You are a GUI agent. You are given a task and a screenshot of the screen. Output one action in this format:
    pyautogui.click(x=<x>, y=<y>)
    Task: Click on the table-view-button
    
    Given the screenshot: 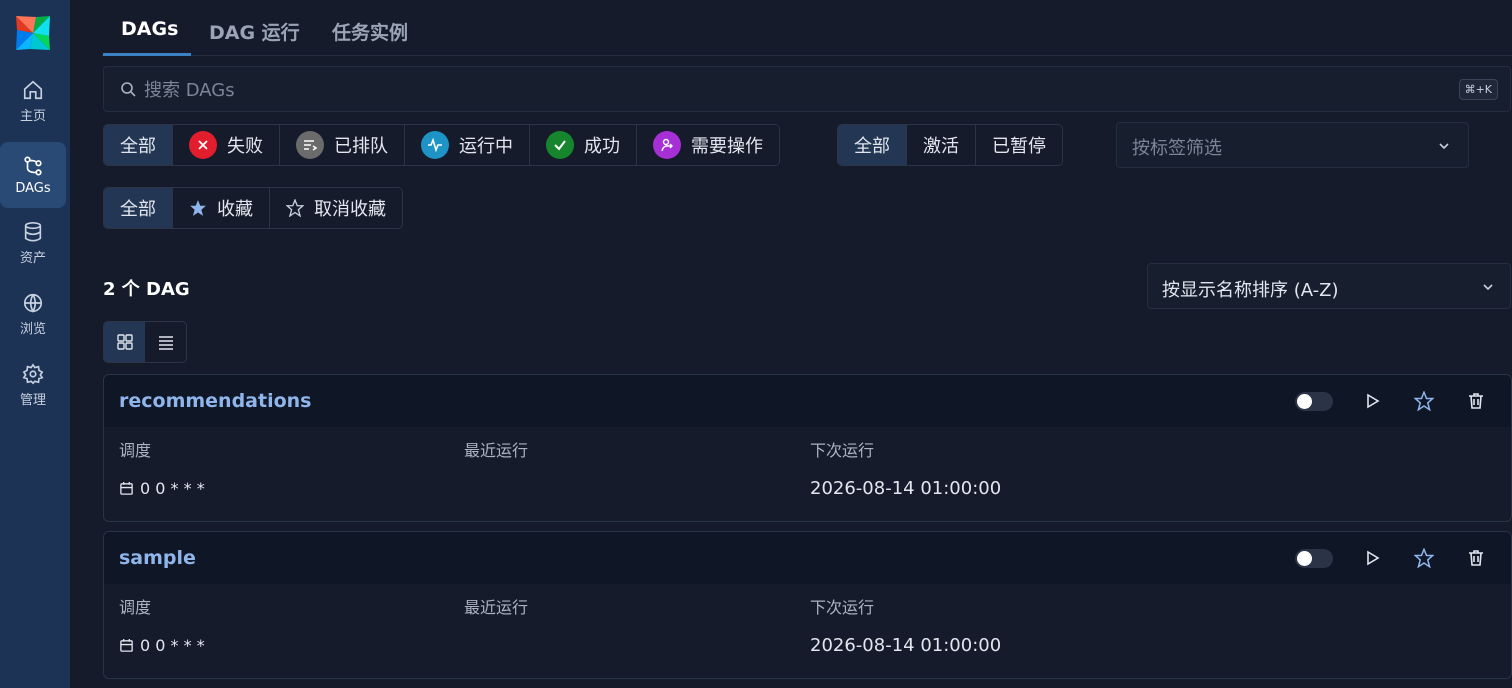 What is the action you would take?
    pyautogui.click(x=165, y=342)
    